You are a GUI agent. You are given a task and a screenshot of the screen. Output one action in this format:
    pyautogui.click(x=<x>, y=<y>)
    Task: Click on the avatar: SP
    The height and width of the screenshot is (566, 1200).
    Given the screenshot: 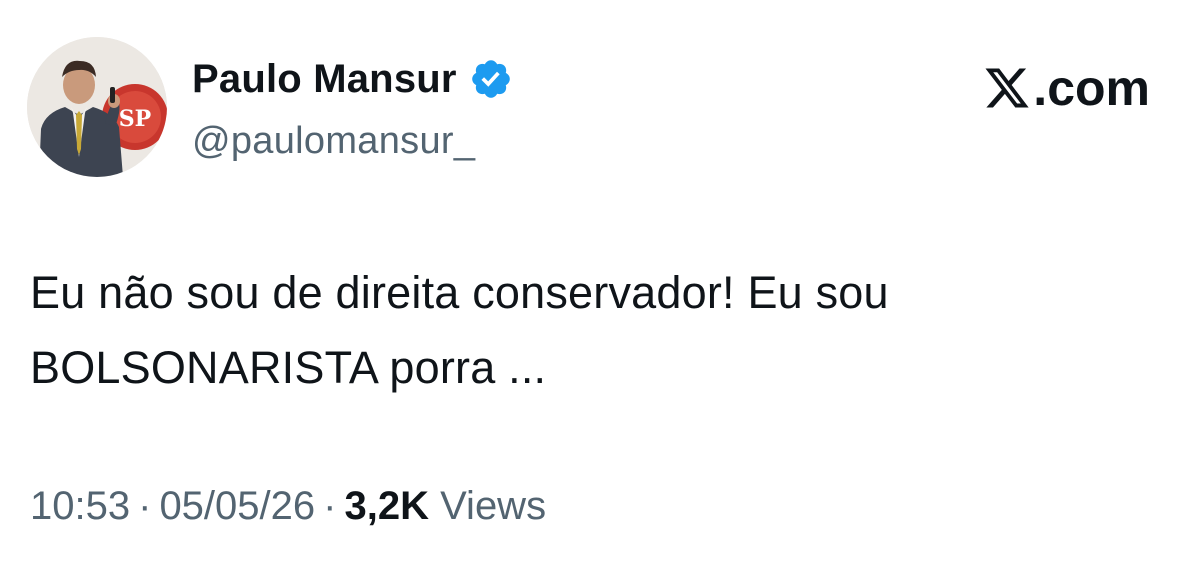 What is the action you would take?
    pyautogui.click(x=97, y=107)
    